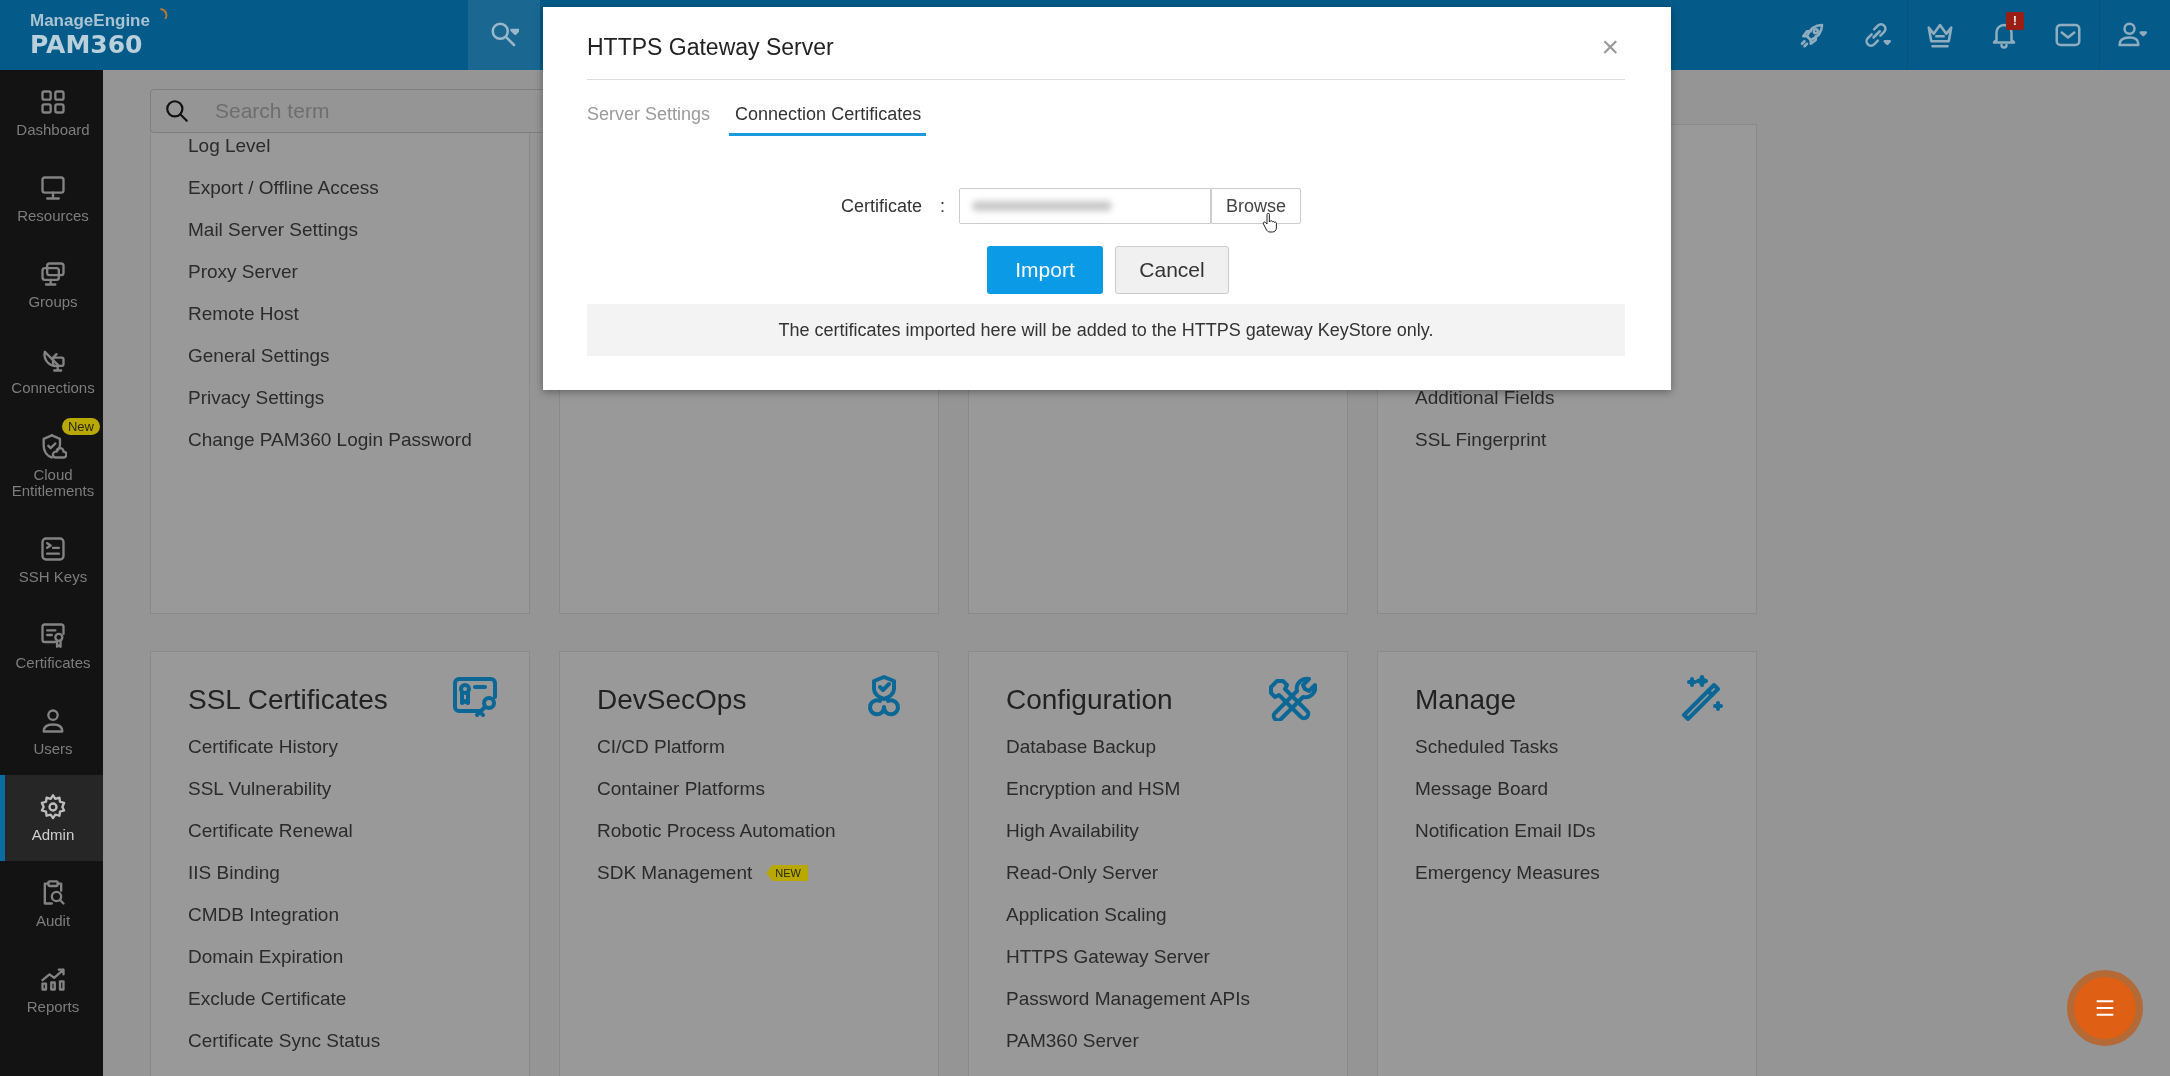  I want to click on settings-link: CMDB Integration, so click(263, 915).